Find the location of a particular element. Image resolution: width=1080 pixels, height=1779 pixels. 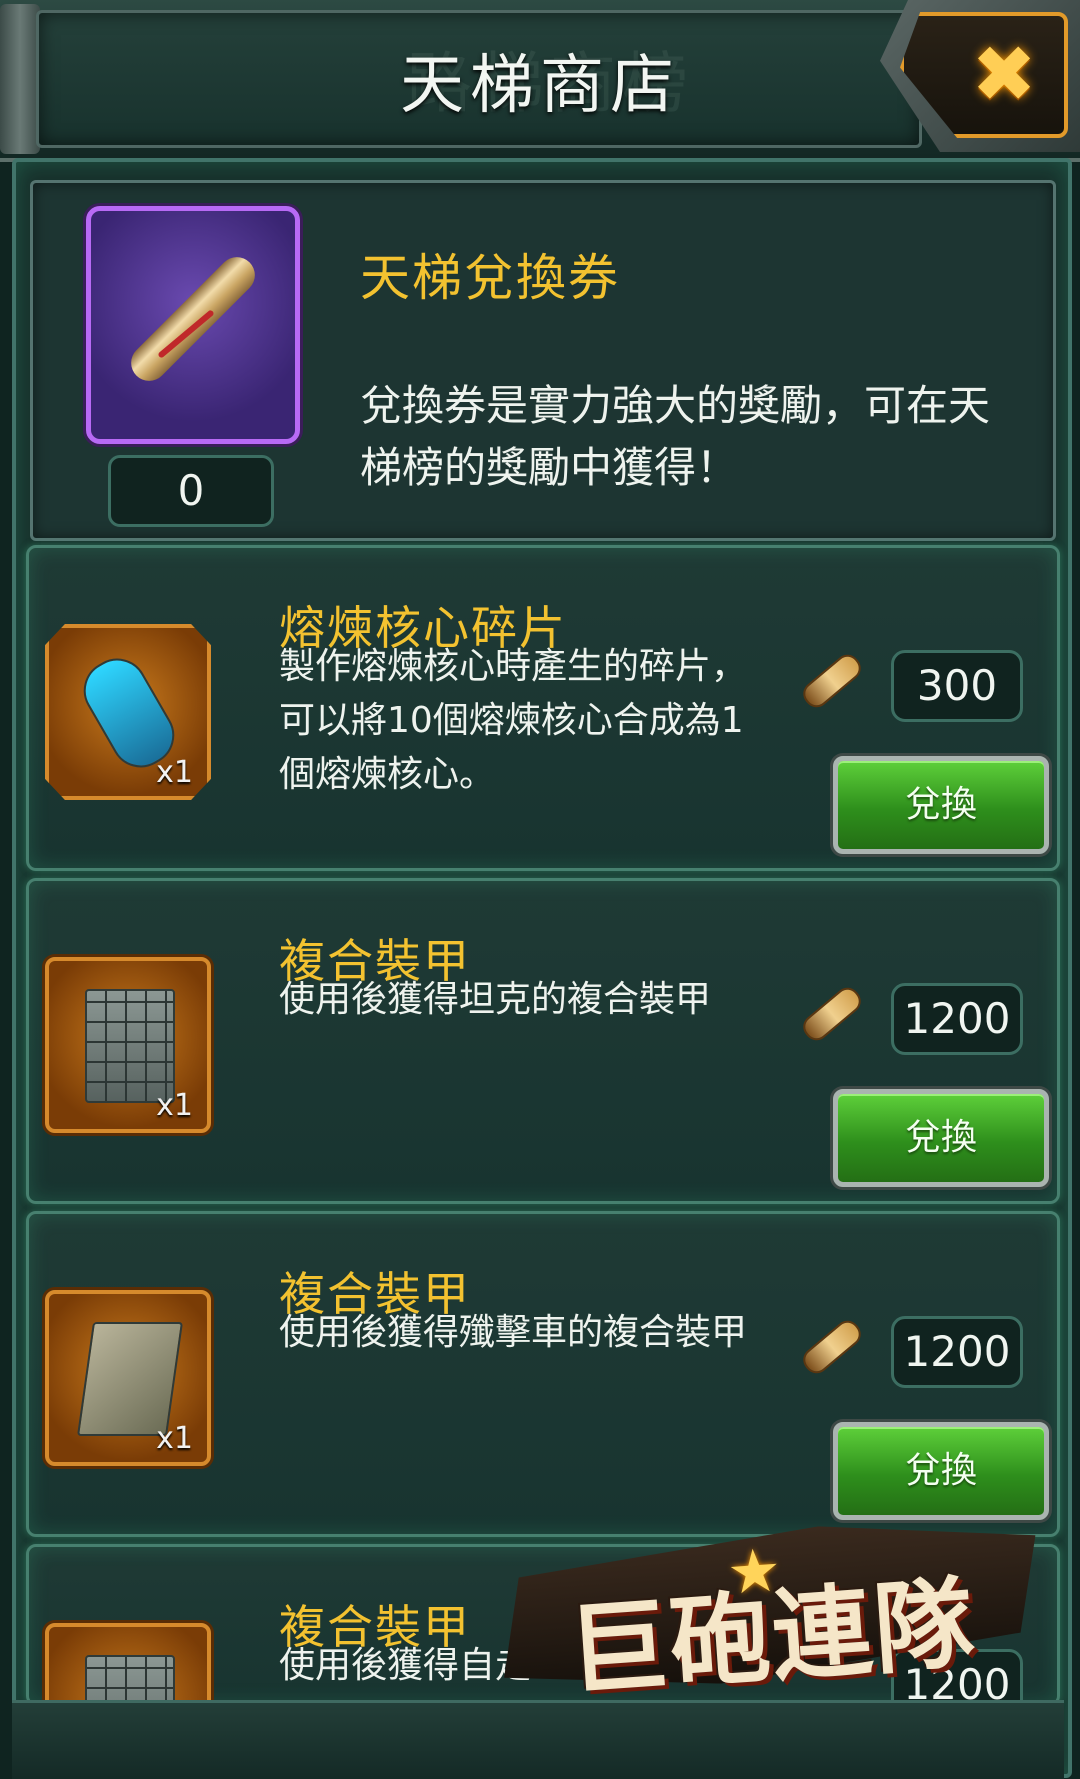

item-description: 製作熔煉核心時產生的碎片，可以將10個熔煉核心合成為1個熔煉核心。 is located at coordinates (513, 720).